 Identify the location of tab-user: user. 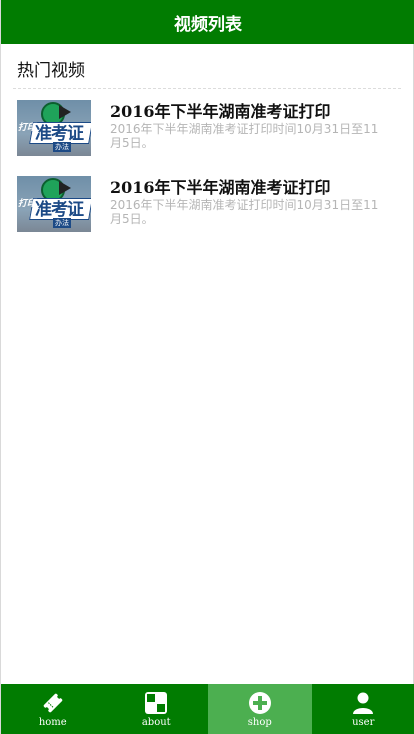
(363, 709).